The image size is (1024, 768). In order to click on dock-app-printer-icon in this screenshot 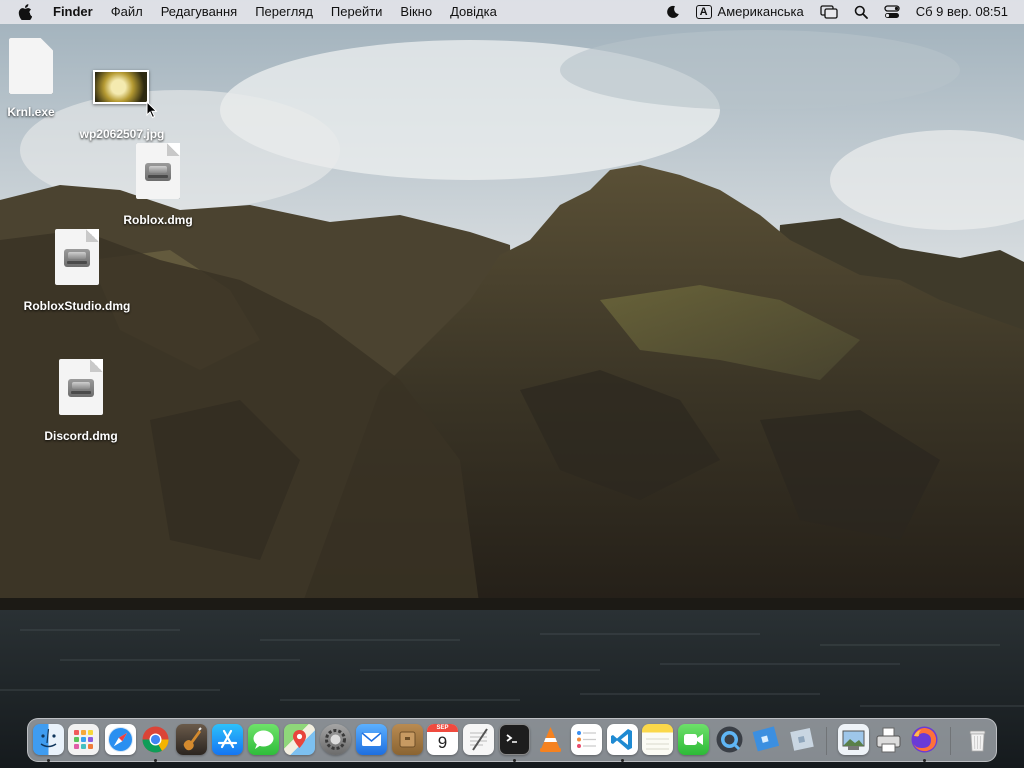, I will do `click(888, 739)`.